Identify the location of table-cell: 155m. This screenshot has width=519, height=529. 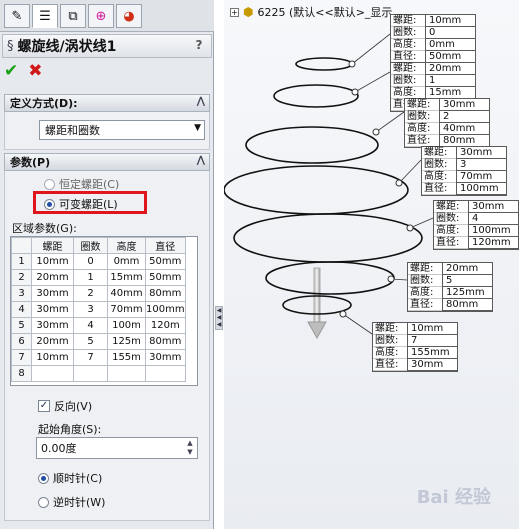
(126, 357).